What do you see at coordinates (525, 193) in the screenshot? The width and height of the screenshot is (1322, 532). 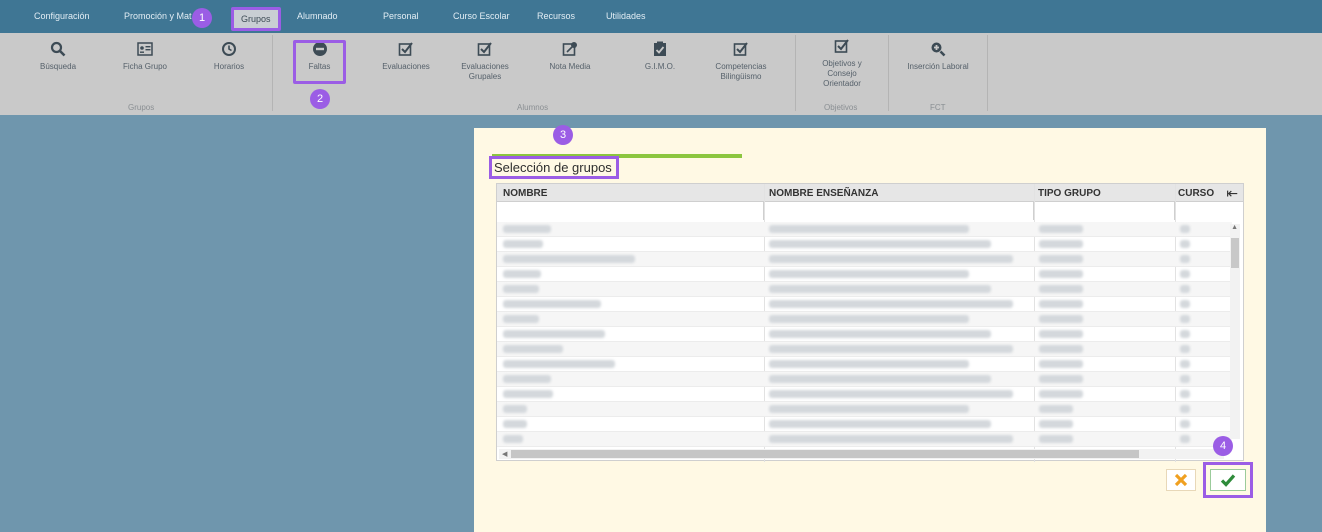 I see `column-header-nombre: NOMBRE` at bounding box center [525, 193].